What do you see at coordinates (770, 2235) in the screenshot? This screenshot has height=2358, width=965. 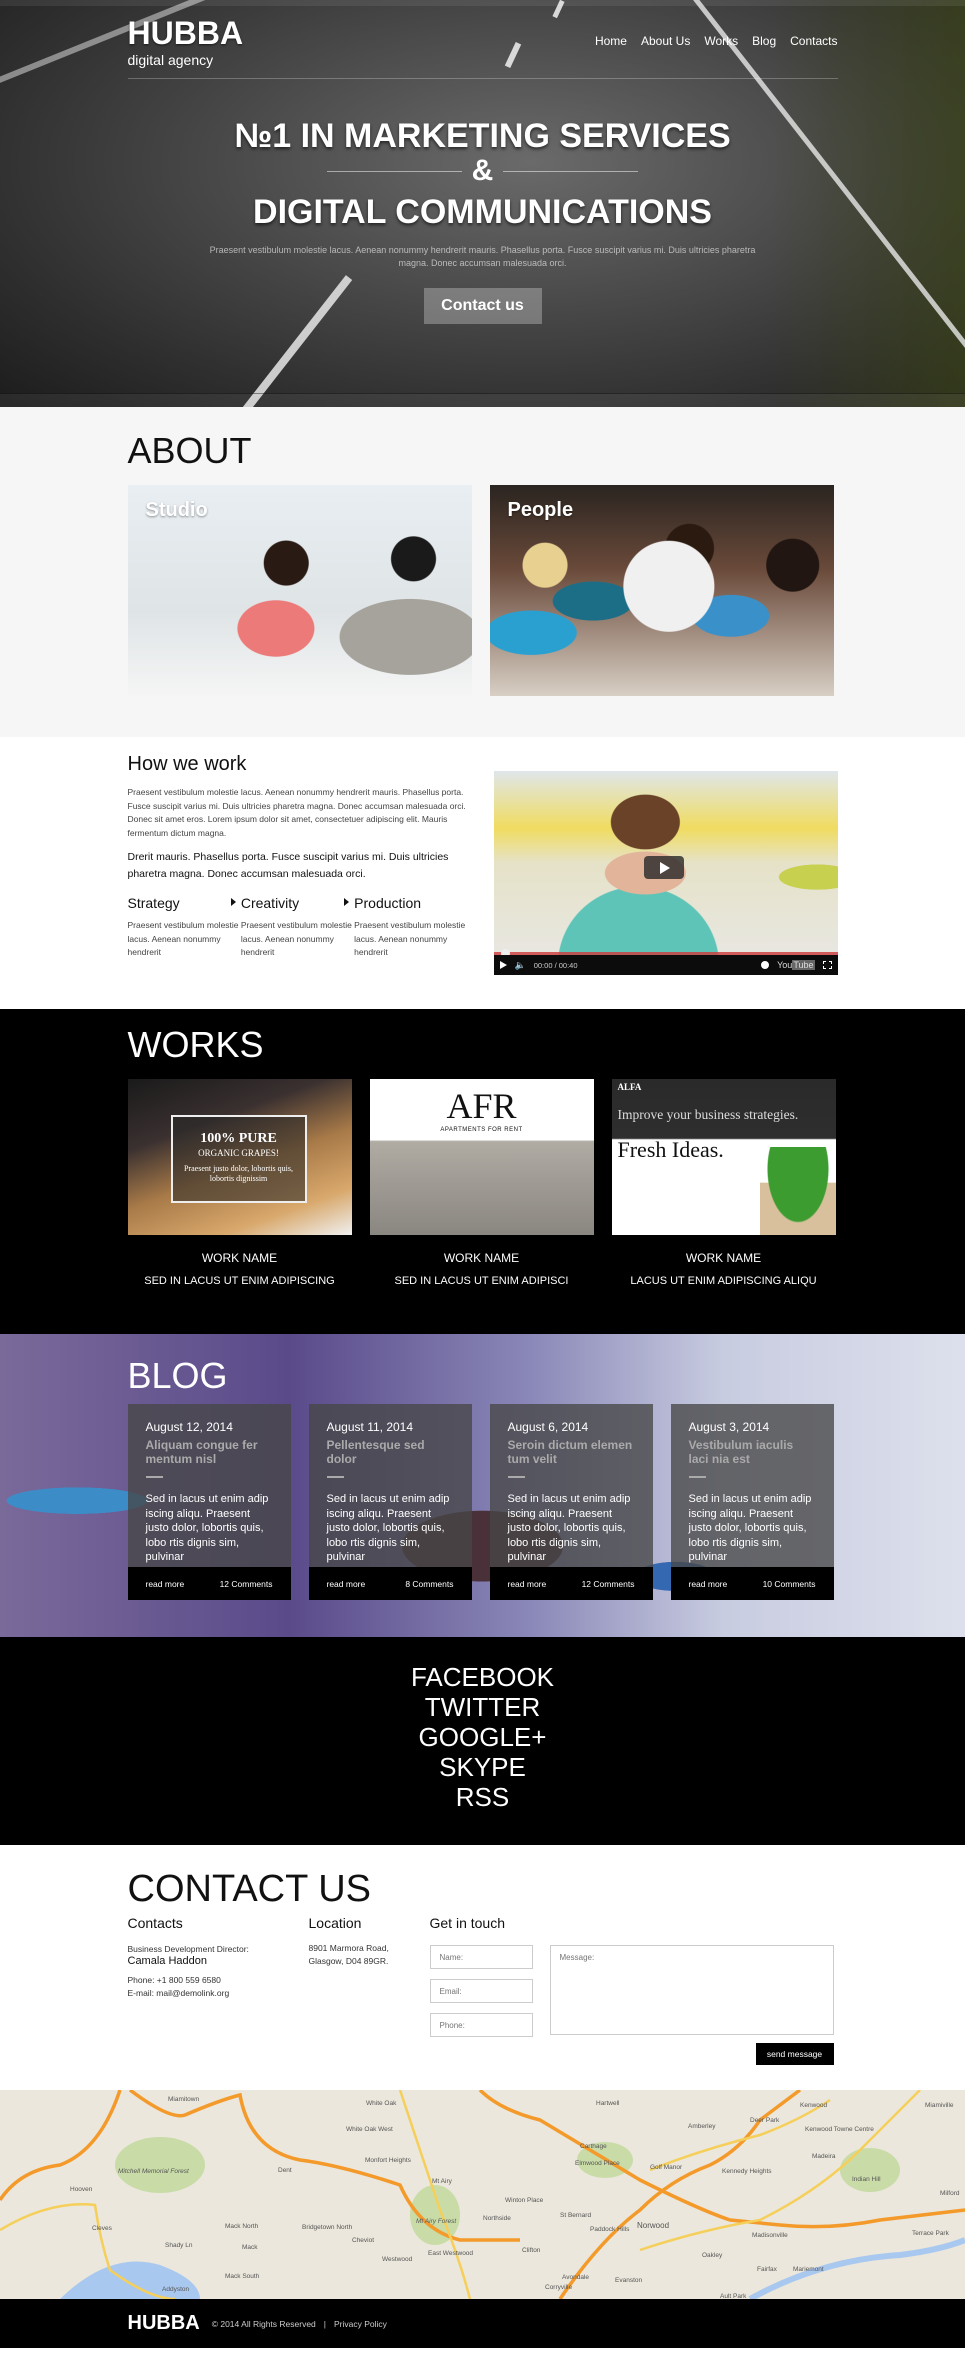 I see `map-label: Madisonville` at bounding box center [770, 2235].